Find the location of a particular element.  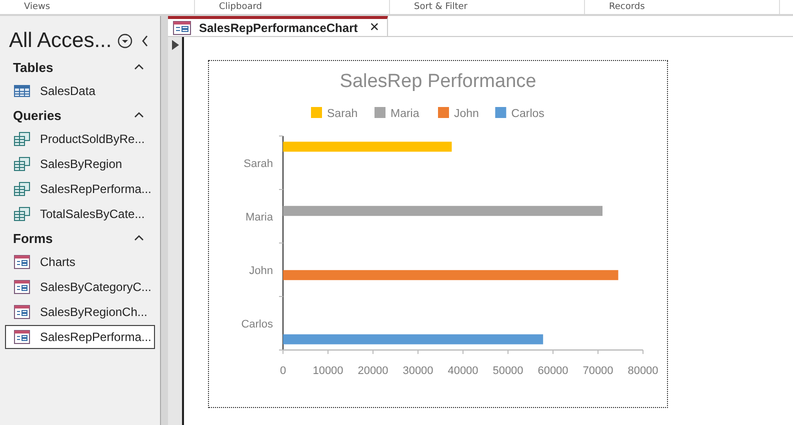

document-tab: SalesRepPerformanceChart × is located at coordinates (278, 26).